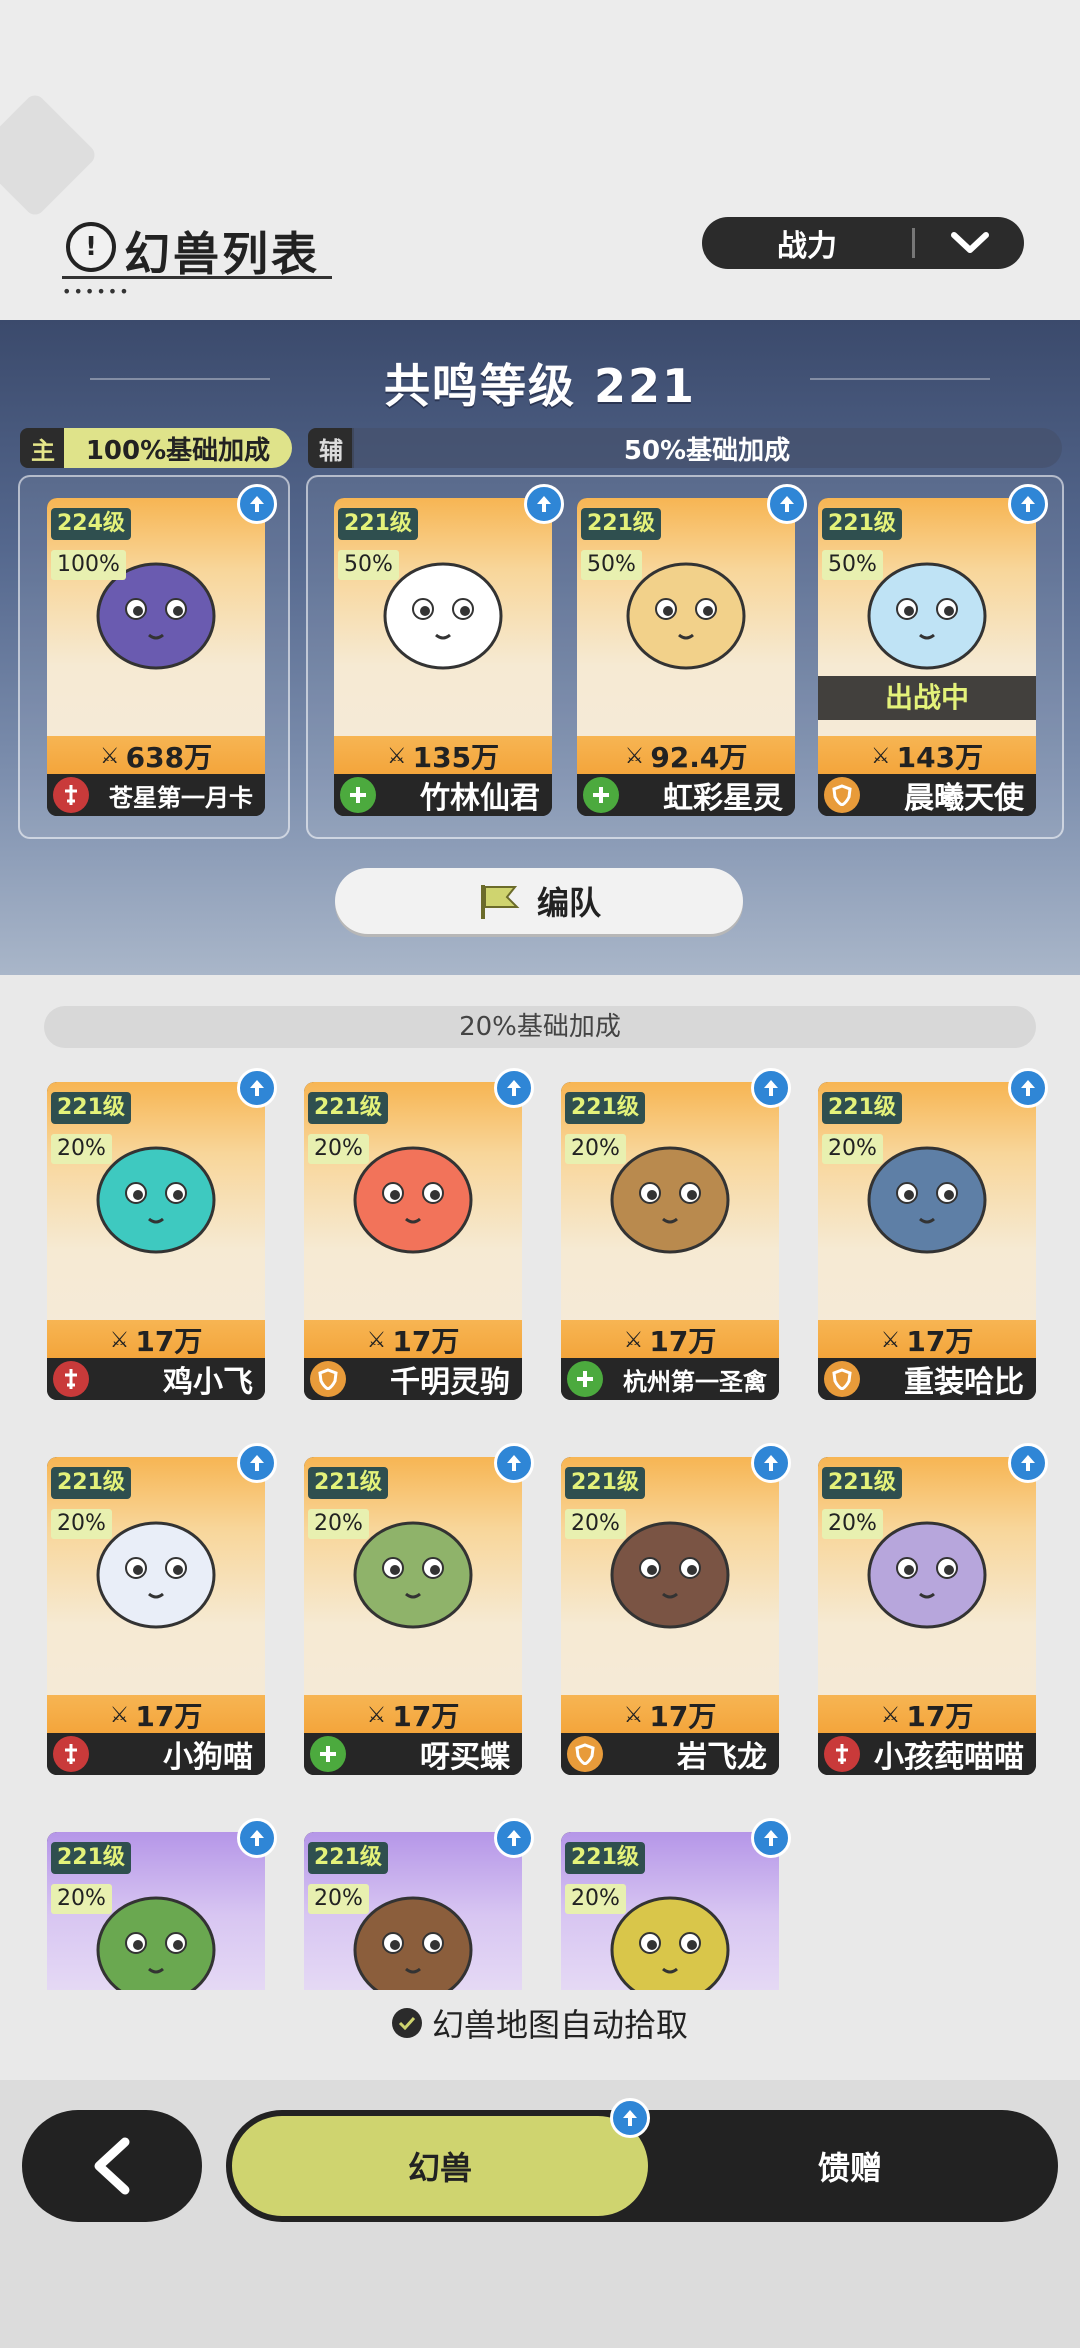 This screenshot has width=1080, height=2348. I want to click on back-button, so click(112, 2166).